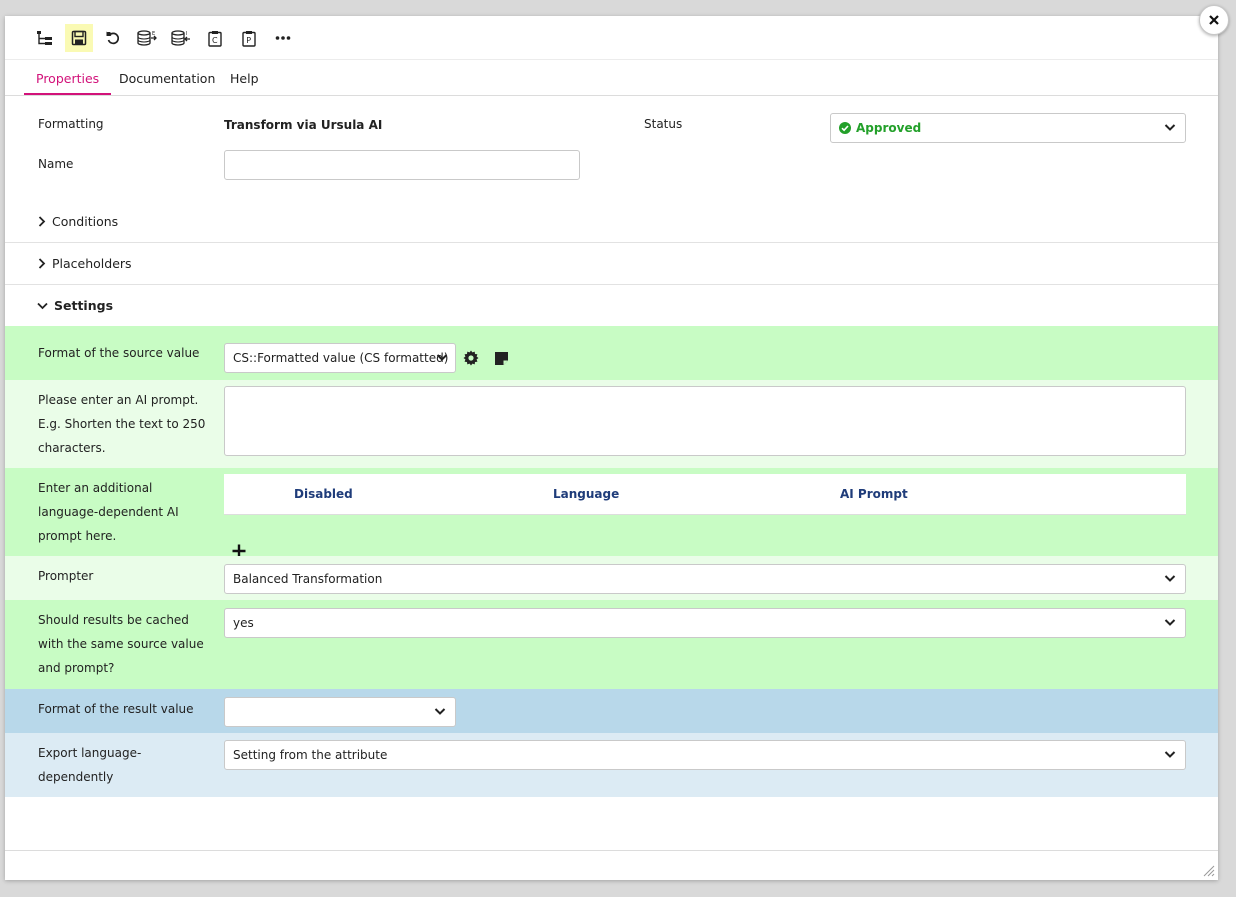 This screenshot has width=1236, height=897. What do you see at coordinates (1008, 128) in the screenshot?
I see `status-select: Approved` at bounding box center [1008, 128].